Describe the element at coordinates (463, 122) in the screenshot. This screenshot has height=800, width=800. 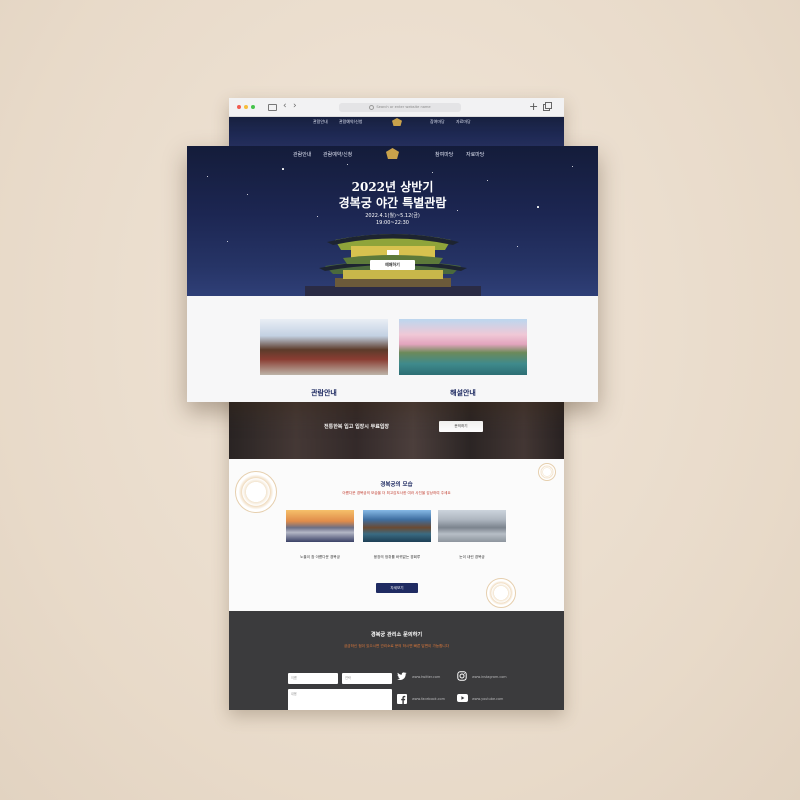
I see `nav-item-resources-back: 자료마당` at that location.